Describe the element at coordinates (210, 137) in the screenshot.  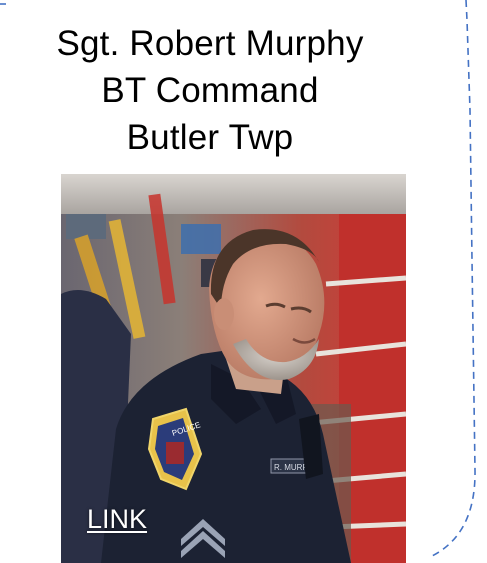
I see `officer-location: Butler Twp` at that location.